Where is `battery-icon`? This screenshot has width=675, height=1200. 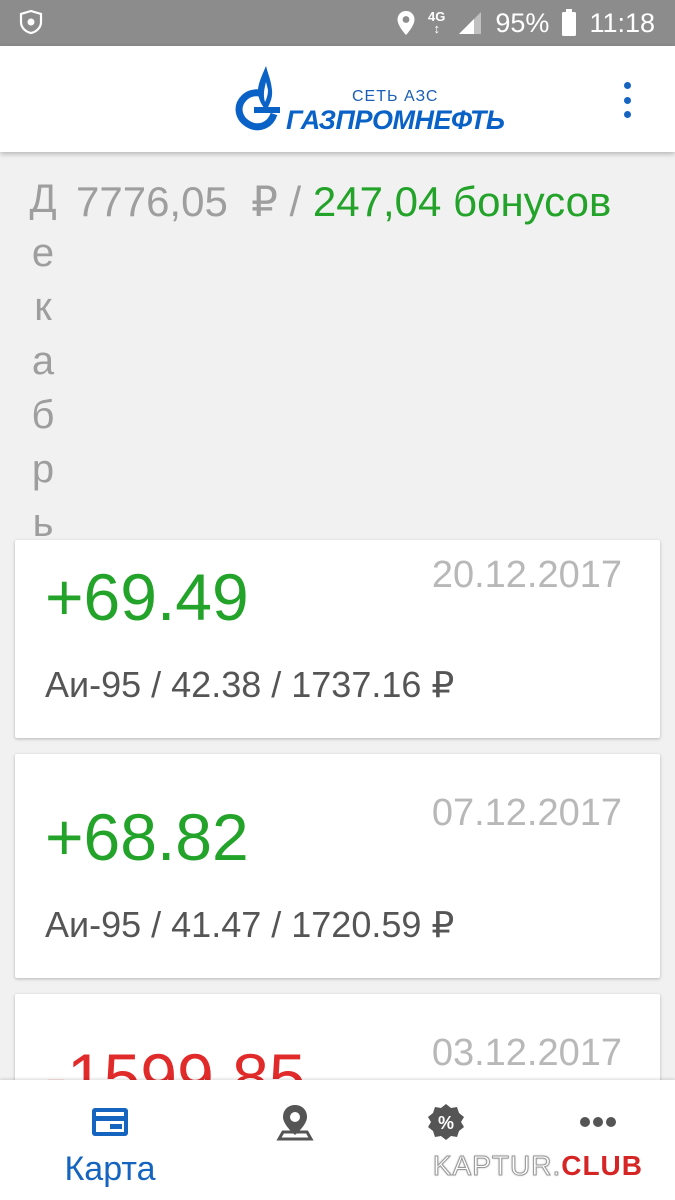 battery-icon is located at coordinates (569, 22).